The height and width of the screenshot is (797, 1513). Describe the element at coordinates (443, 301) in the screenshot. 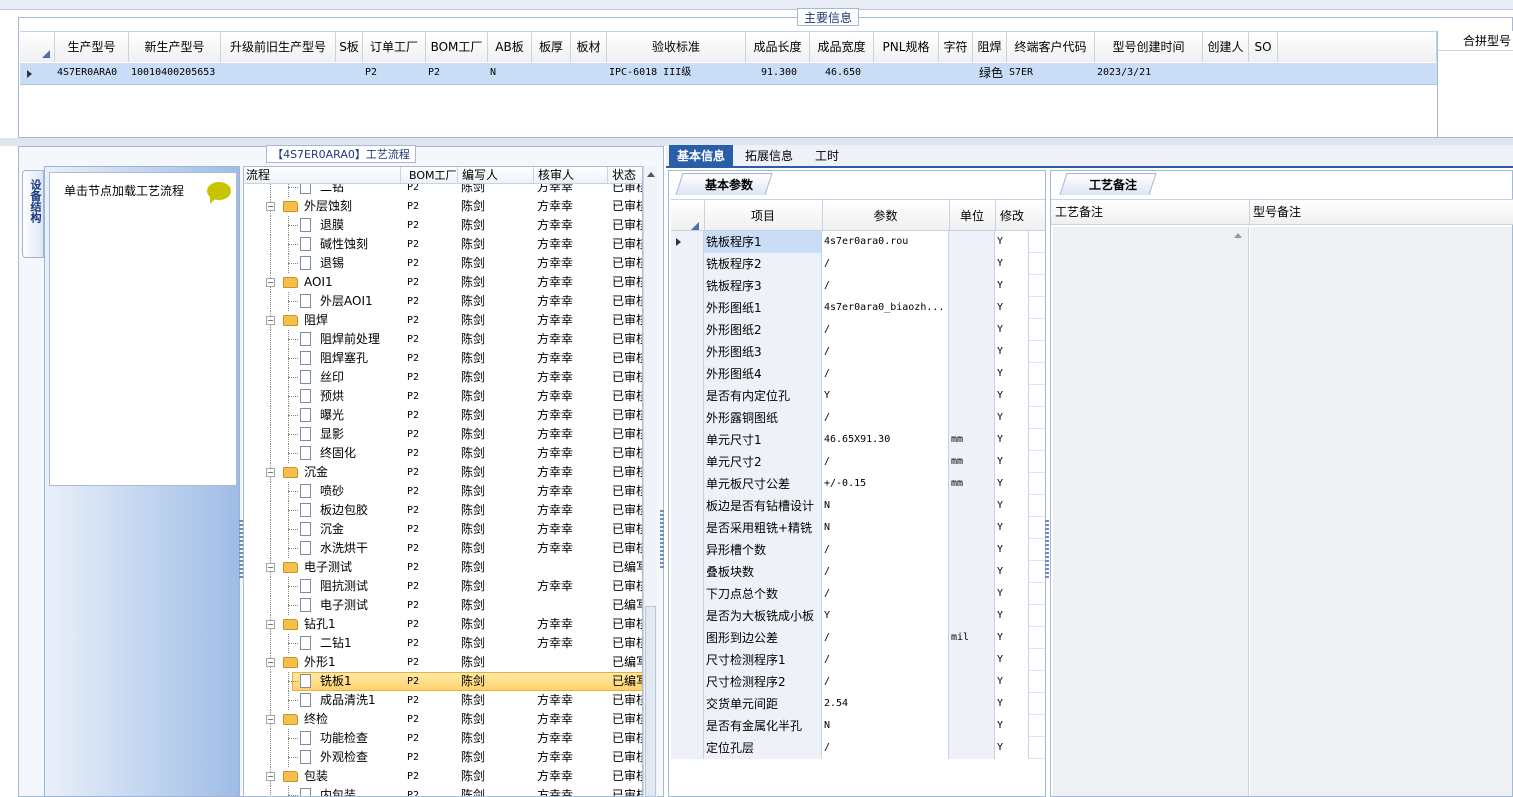

I see `tree-node: 外层AOI1 P2 陈剑 方幸幸 已审核` at that location.